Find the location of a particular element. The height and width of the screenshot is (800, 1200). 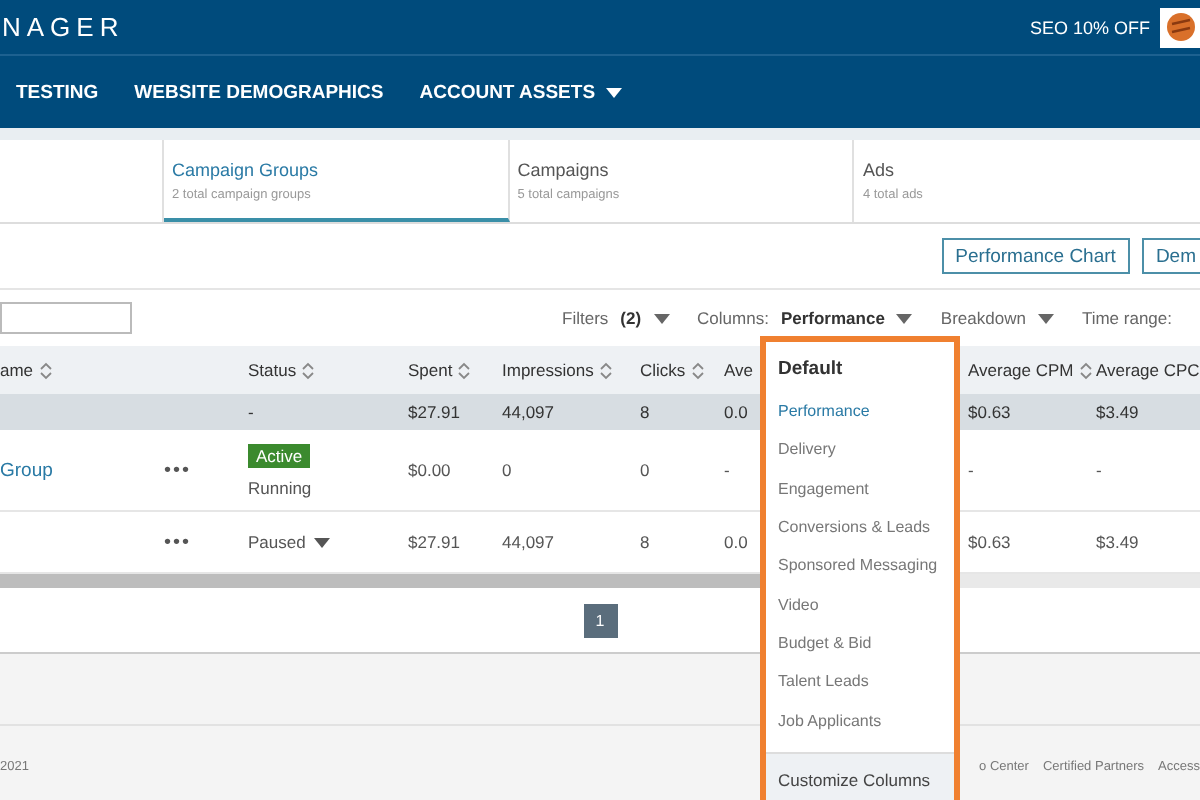

customize-columns-button: Customize Columns is located at coordinates (860, 775).